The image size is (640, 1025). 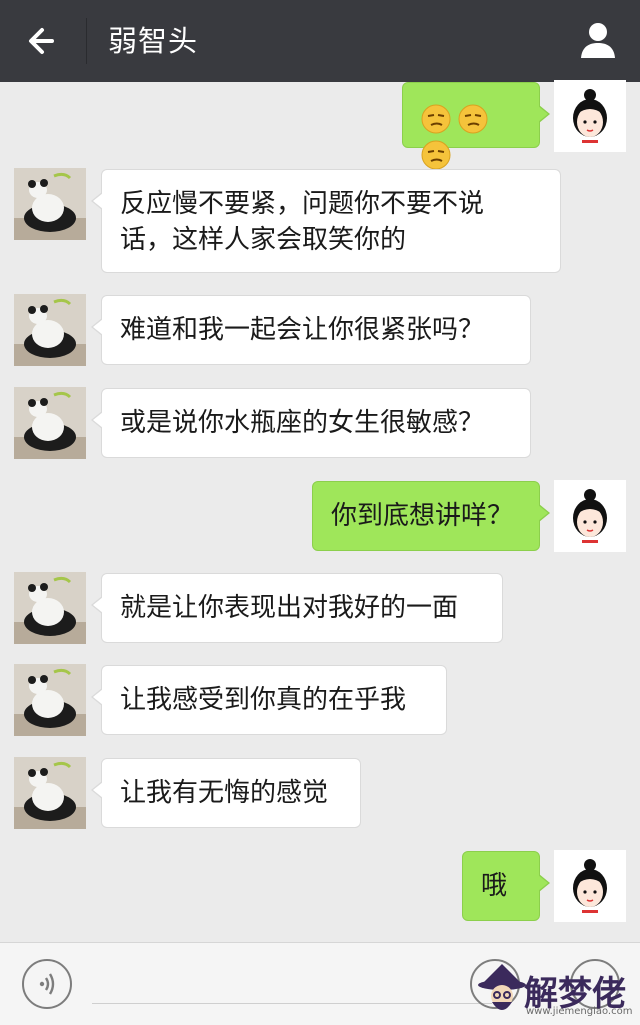 I want to click on message-text: 让我感受到你真的在乎我, so click(x=263, y=700).